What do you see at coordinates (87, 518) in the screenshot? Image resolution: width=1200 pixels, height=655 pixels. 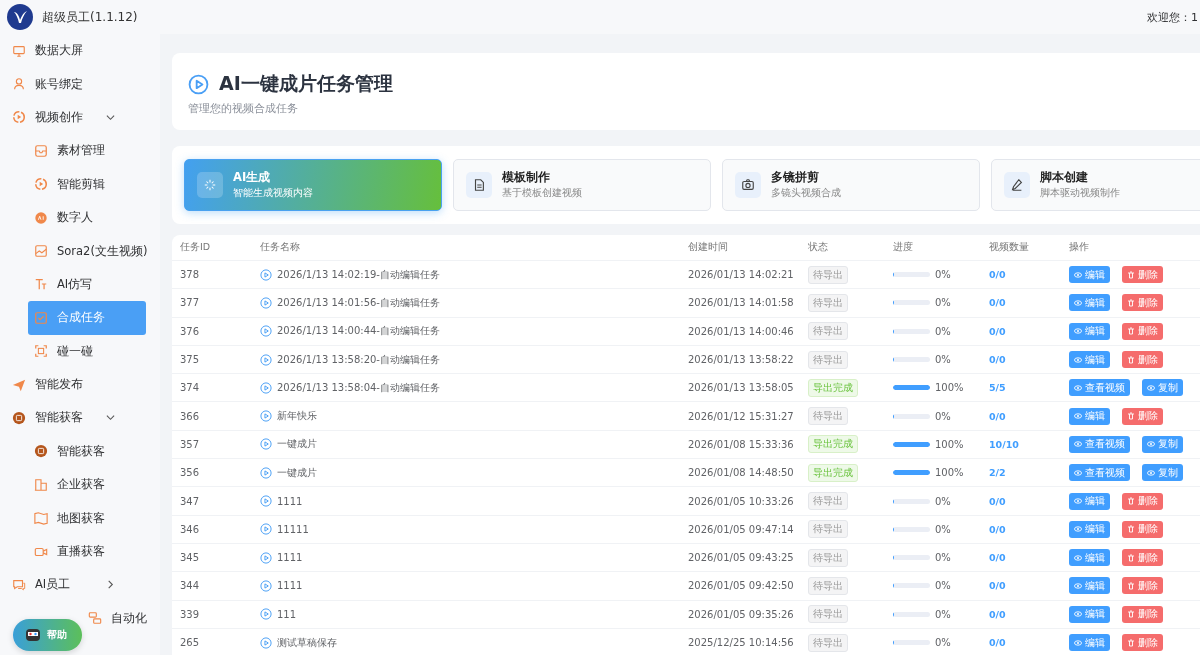 I see `sidebar-item: 地图获客` at bounding box center [87, 518].